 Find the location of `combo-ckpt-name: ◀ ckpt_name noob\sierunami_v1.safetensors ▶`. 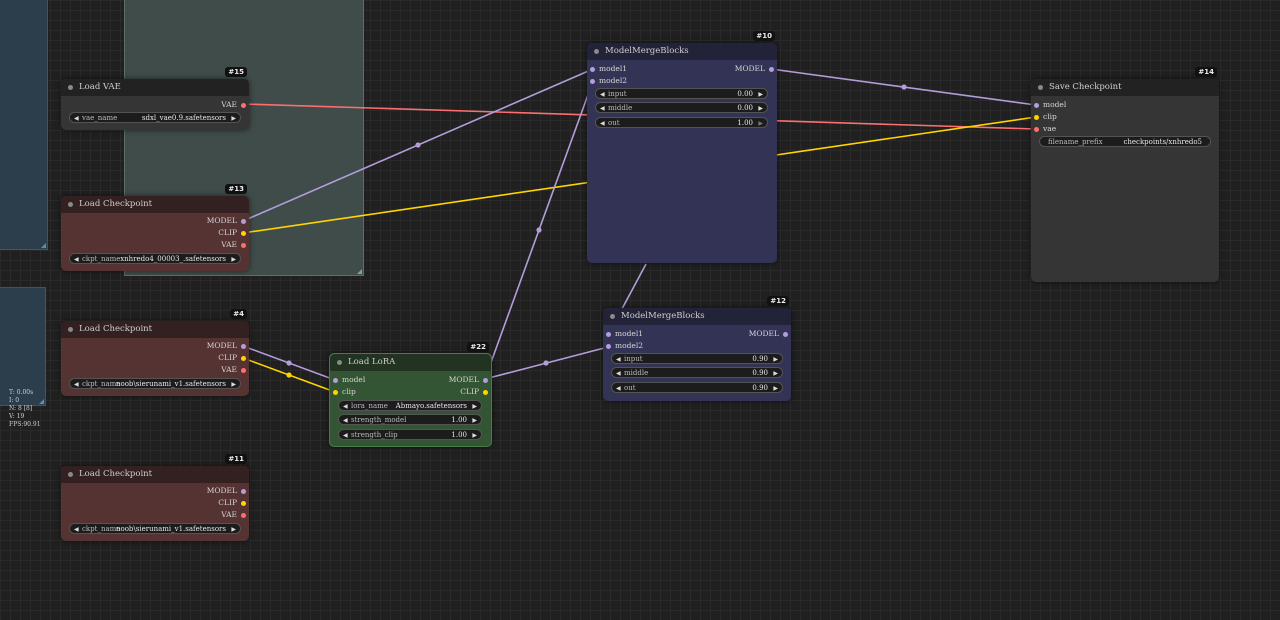

combo-ckpt-name: ◀ ckpt_name noob\sierunami_v1.safetensors ▶ is located at coordinates (155, 383).